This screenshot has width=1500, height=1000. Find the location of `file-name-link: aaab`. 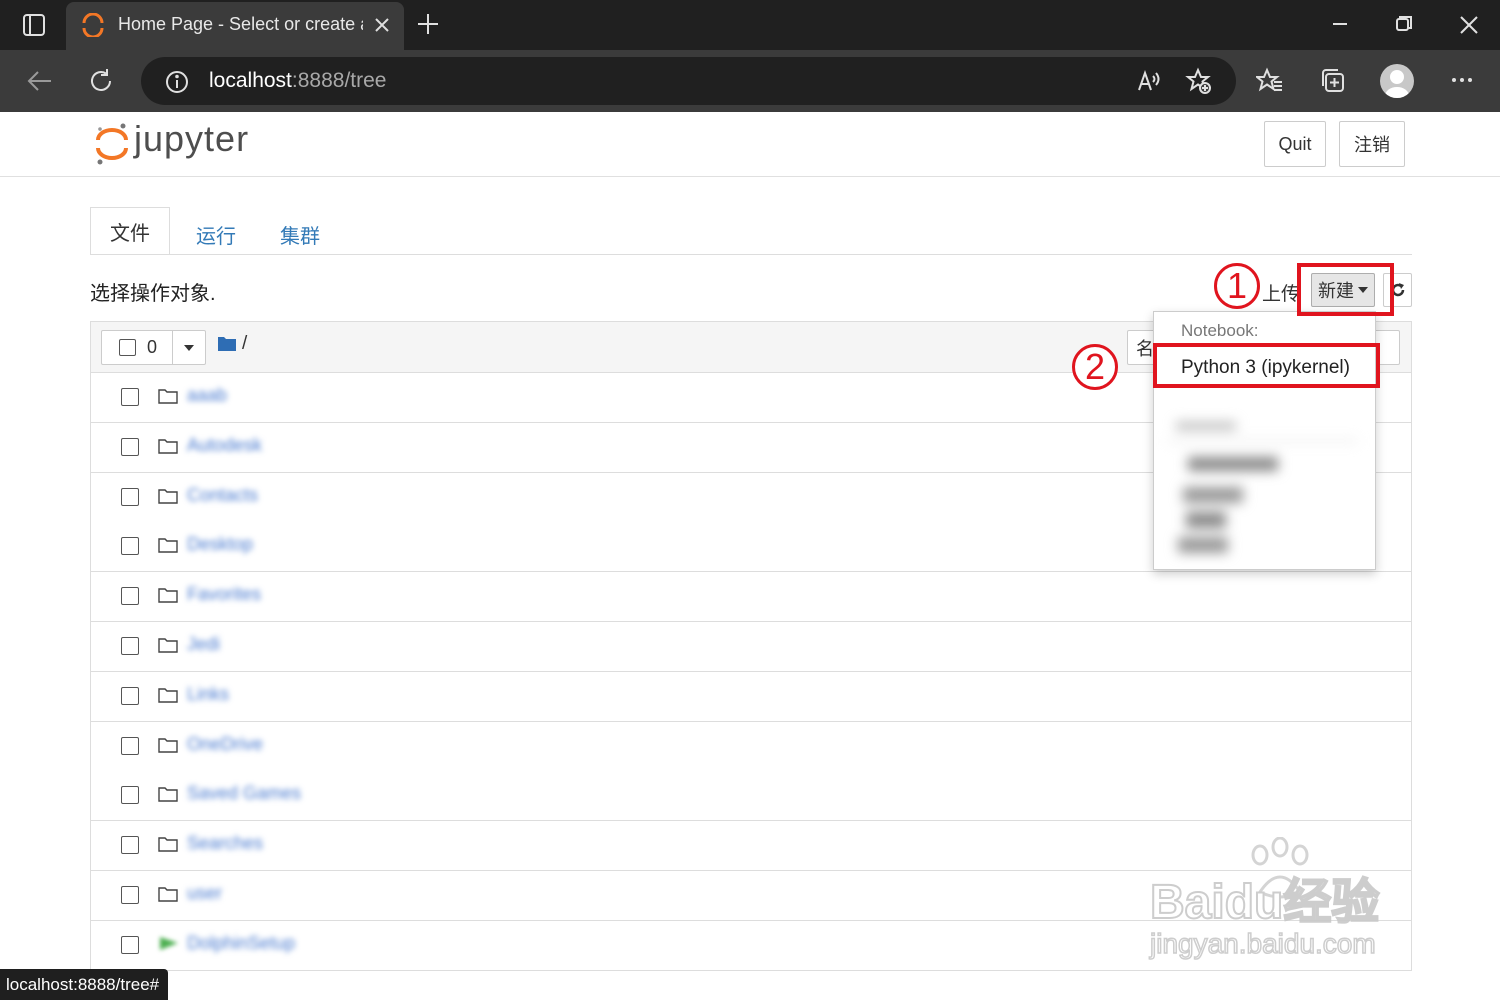

file-name-link: aaab is located at coordinates (207, 395).